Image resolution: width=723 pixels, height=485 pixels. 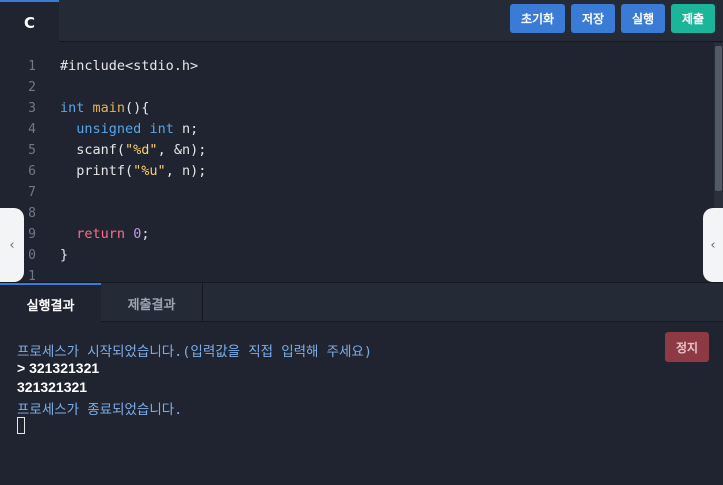 I want to click on code-line: }, so click(x=64, y=255).